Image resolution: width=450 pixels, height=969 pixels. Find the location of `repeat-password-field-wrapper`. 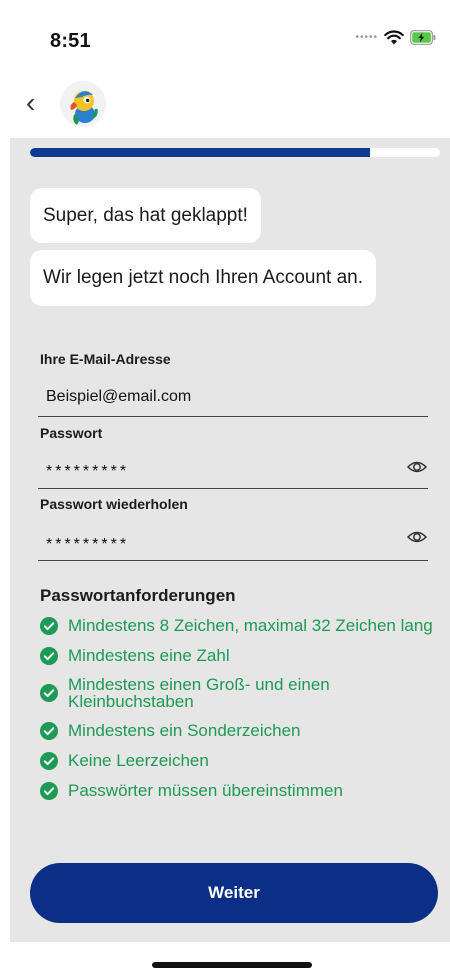

repeat-password-field-wrapper is located at coordinates (233, 543).